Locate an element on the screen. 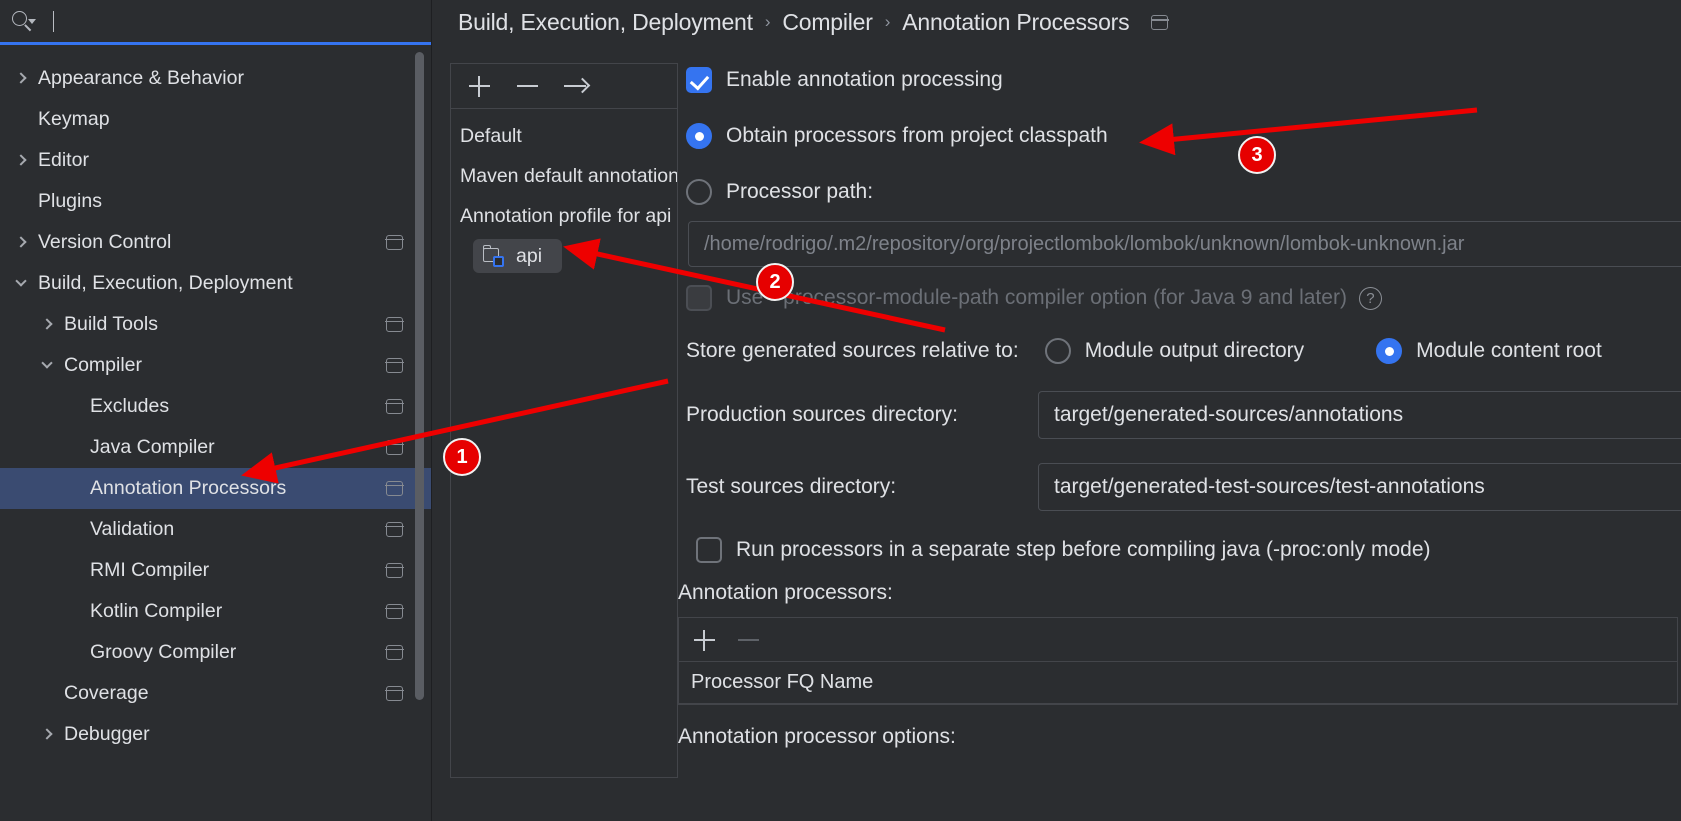 Image resolution: width=1681 pixels, height=821 pixels. sidebar-item-label: Java Compiler is located at coordinates (152, 447).